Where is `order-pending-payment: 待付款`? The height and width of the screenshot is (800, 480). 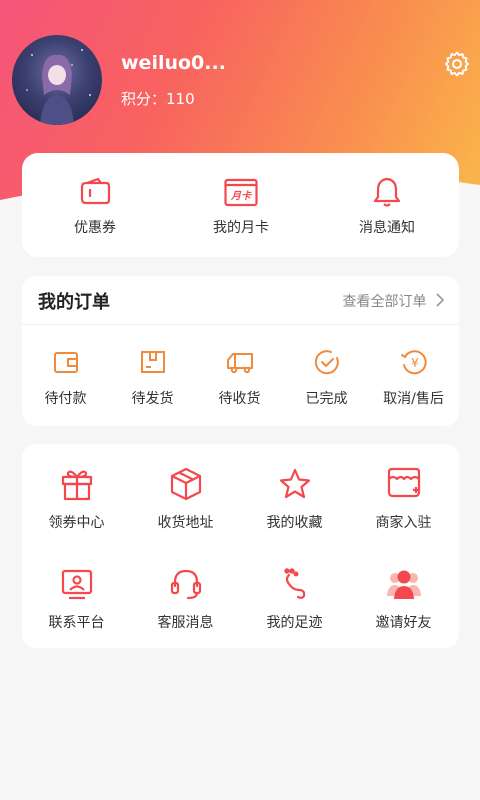 order-pending-payment: 待付款 is located at coordinates (65, 381).